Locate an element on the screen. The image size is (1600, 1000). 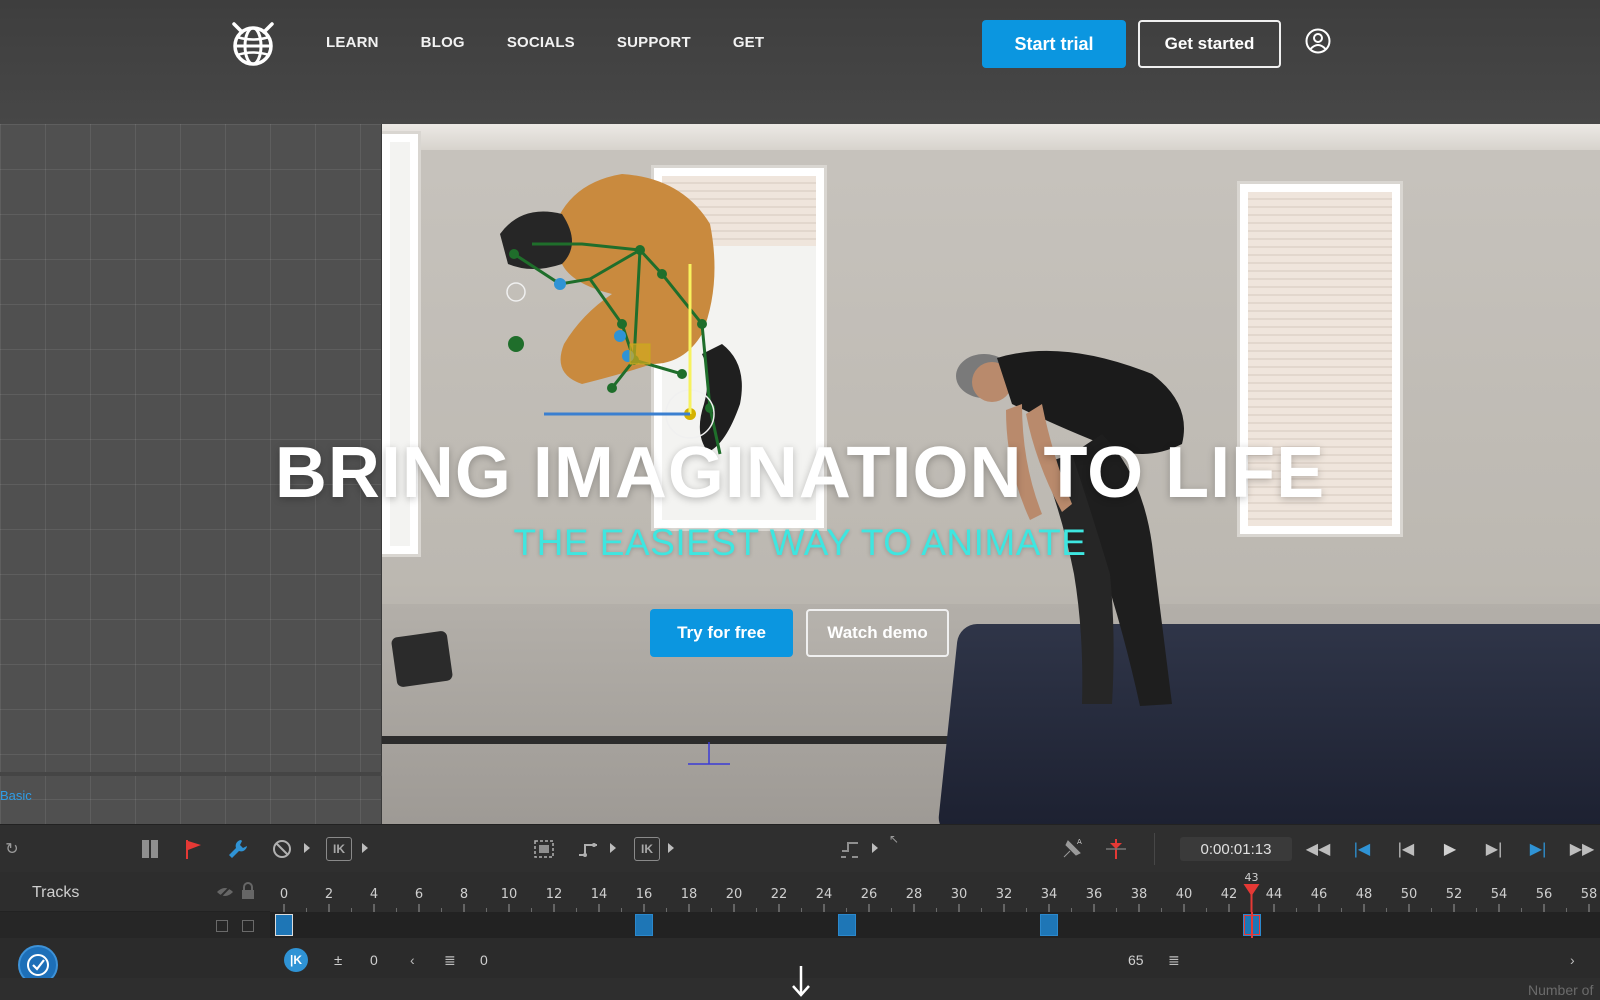
ik-button-1: IK is located at coordinates (339, 849).